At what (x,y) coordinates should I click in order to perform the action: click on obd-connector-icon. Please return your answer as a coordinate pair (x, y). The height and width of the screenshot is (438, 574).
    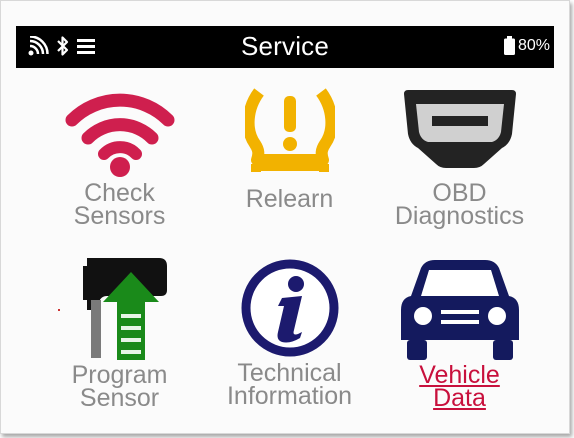
    Looking at the image, I should click on (459, 129).